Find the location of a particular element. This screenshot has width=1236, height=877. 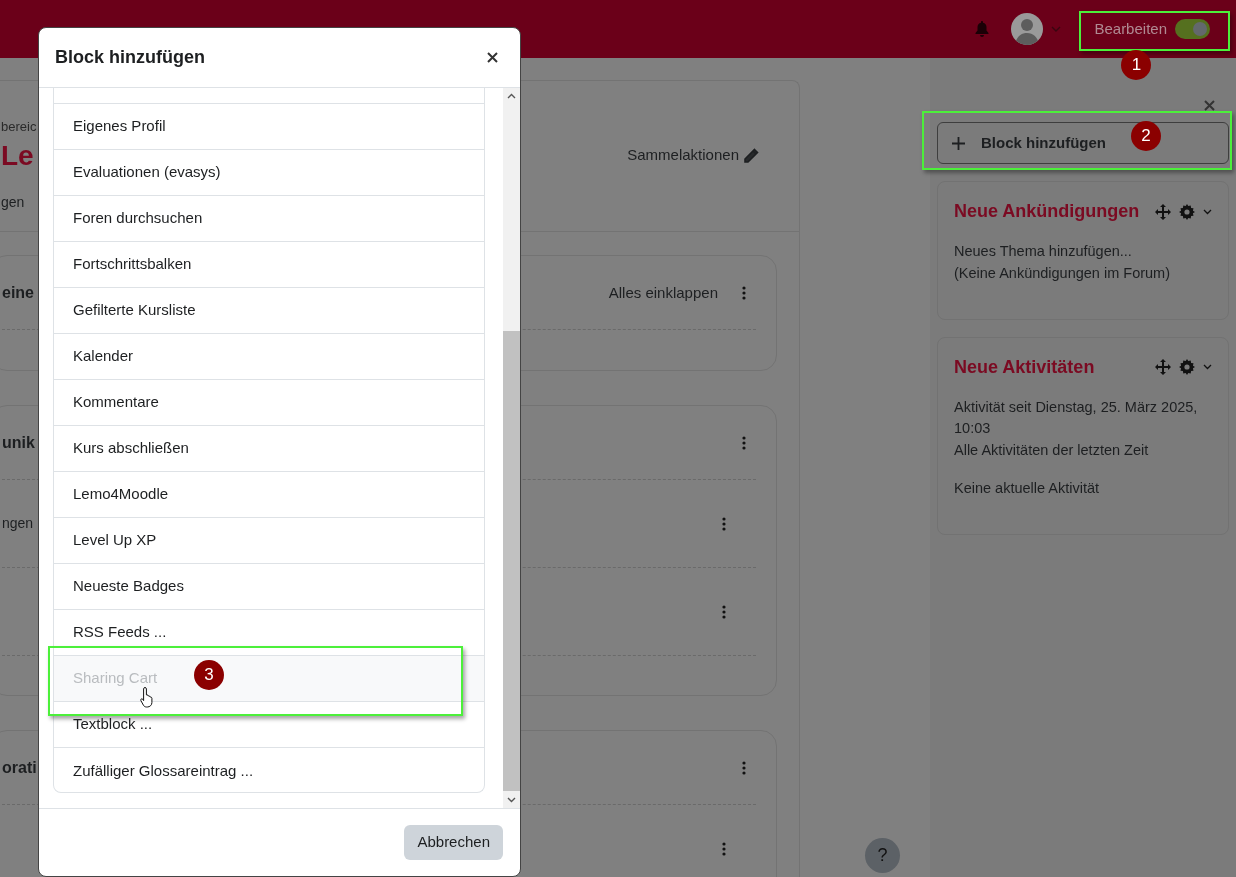

dialog-title: Block hinzufügen is located at coordinates (130, 57).